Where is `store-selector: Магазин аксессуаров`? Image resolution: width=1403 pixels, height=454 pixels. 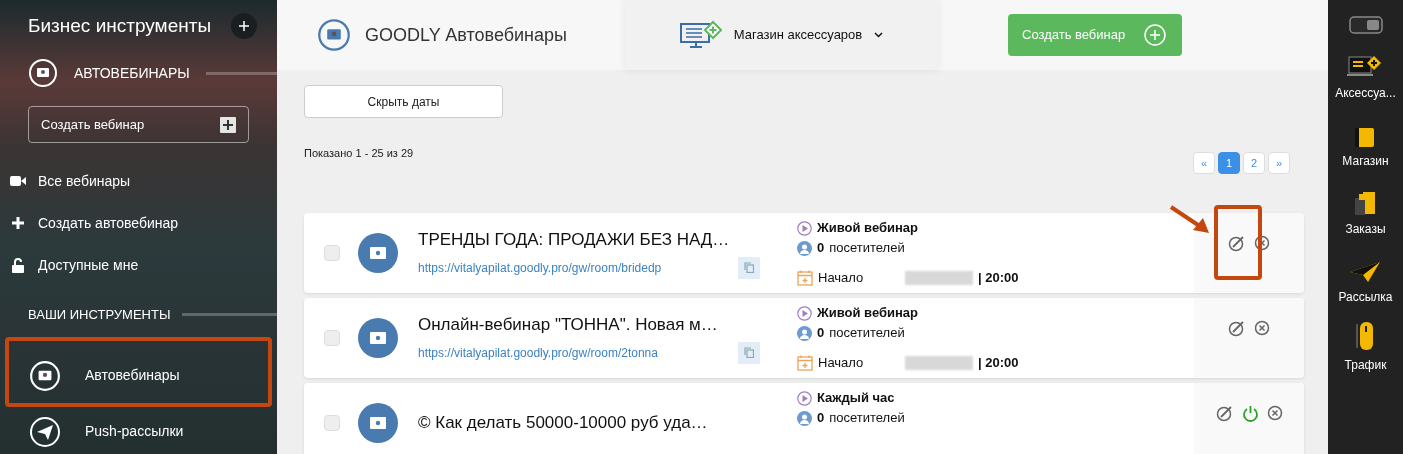
store-selector: Магазин аксессуаров is located at coordinates (781, 35).